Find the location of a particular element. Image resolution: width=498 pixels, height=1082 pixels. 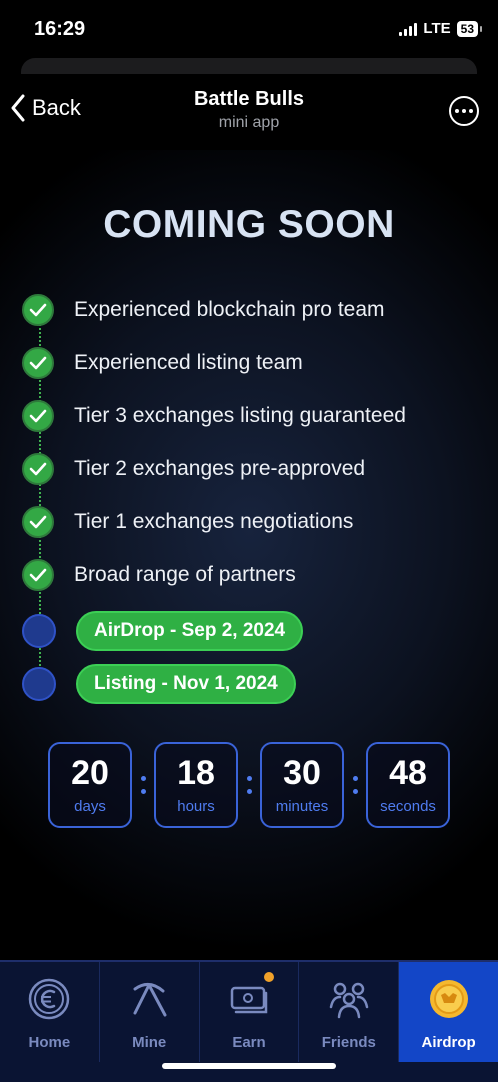

countdown-unit: days is located at coordinates (90, 806).